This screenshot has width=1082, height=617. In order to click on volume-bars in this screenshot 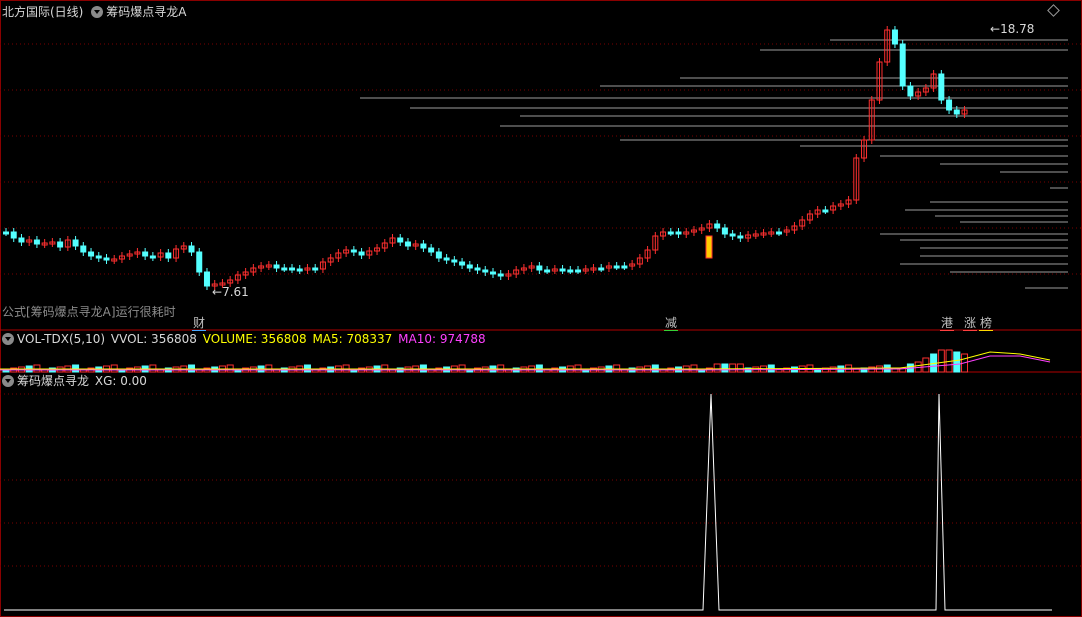, I will do `click(525, 361)`.